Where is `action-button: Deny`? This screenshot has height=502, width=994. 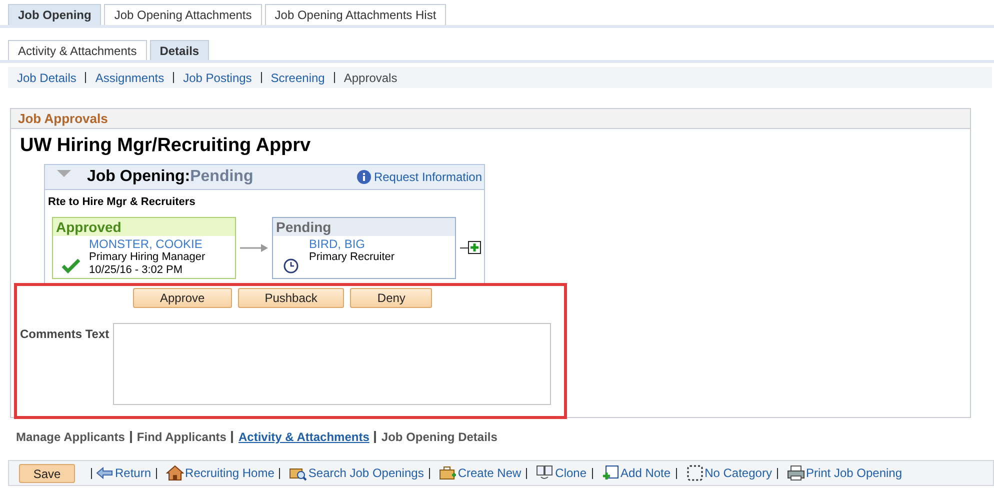
action-button: Deny is located at coordinates (391, 298).